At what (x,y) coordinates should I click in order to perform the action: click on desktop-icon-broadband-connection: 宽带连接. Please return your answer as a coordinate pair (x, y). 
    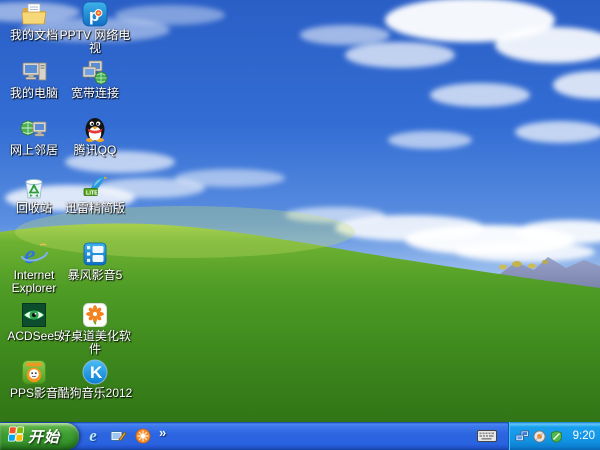
    Looking at the image, I should click on (95, 79).